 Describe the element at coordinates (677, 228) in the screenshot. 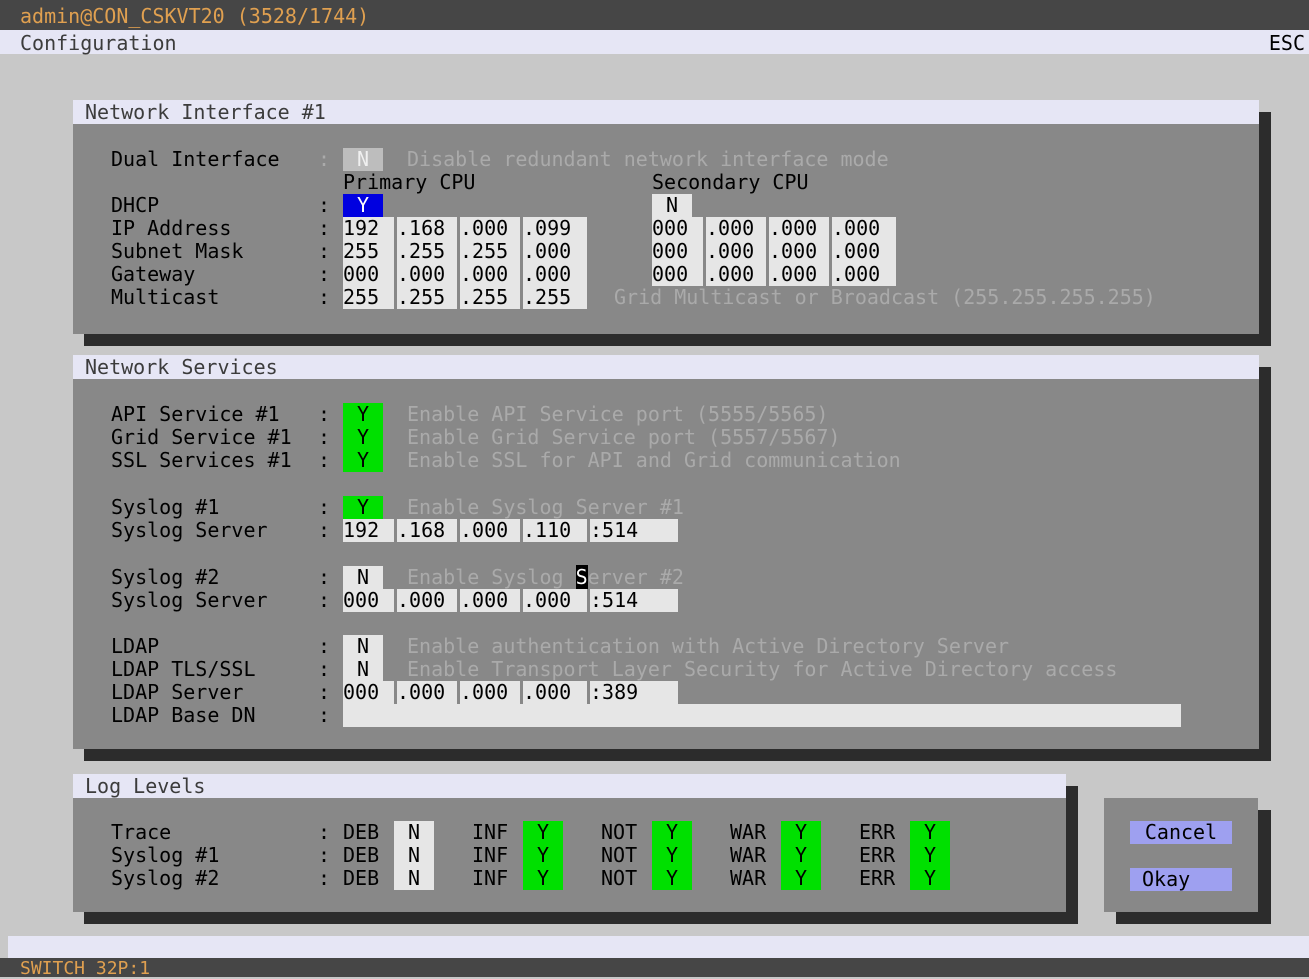

I see `ip-secondary-octet-1: 000` at that location.